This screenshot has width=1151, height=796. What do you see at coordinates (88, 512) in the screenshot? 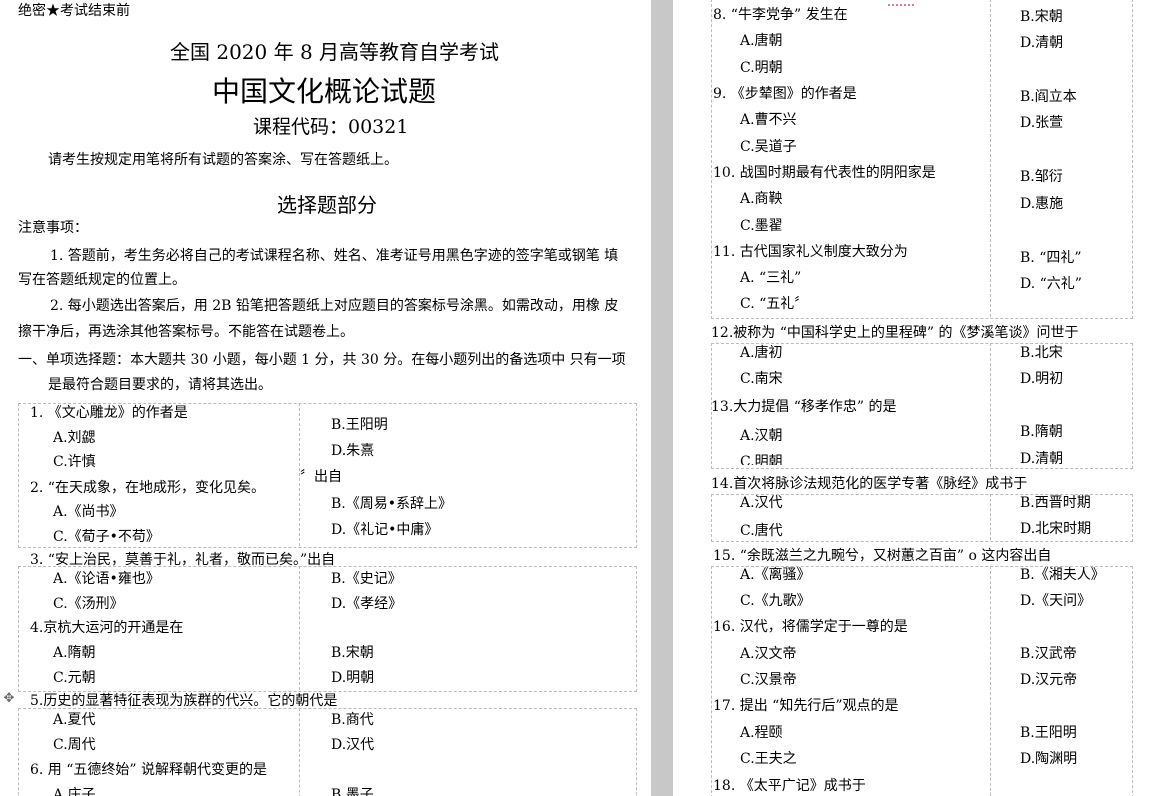
I see `question-2-option-a: A.《尚书》` at bounding box center [88, 512].